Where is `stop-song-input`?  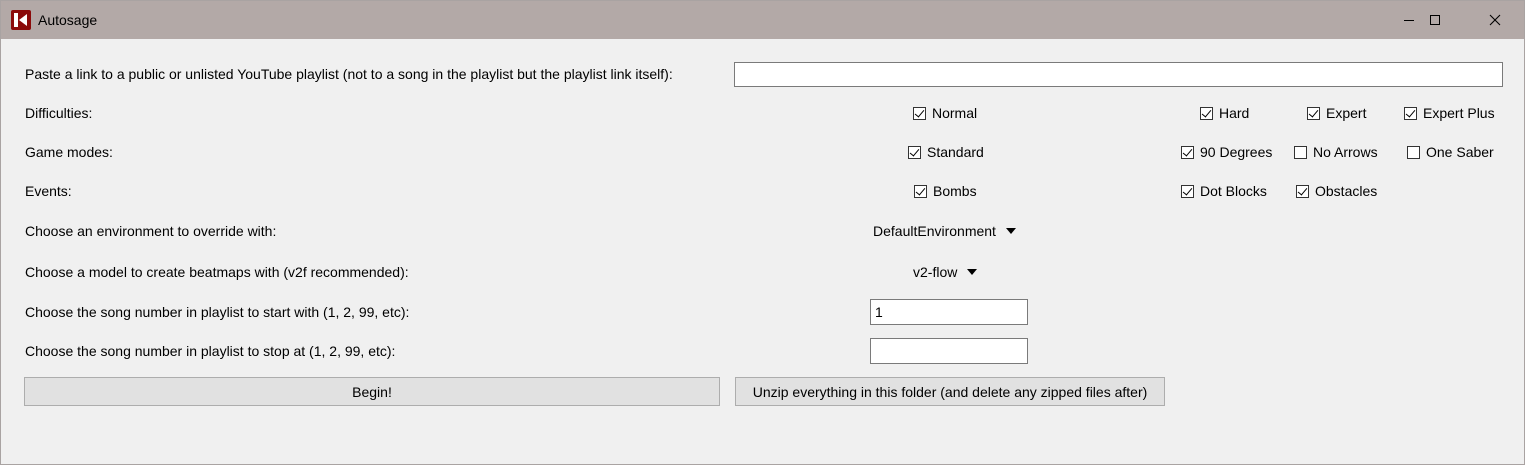 stop-song-input is located at coordinates (949, 351).